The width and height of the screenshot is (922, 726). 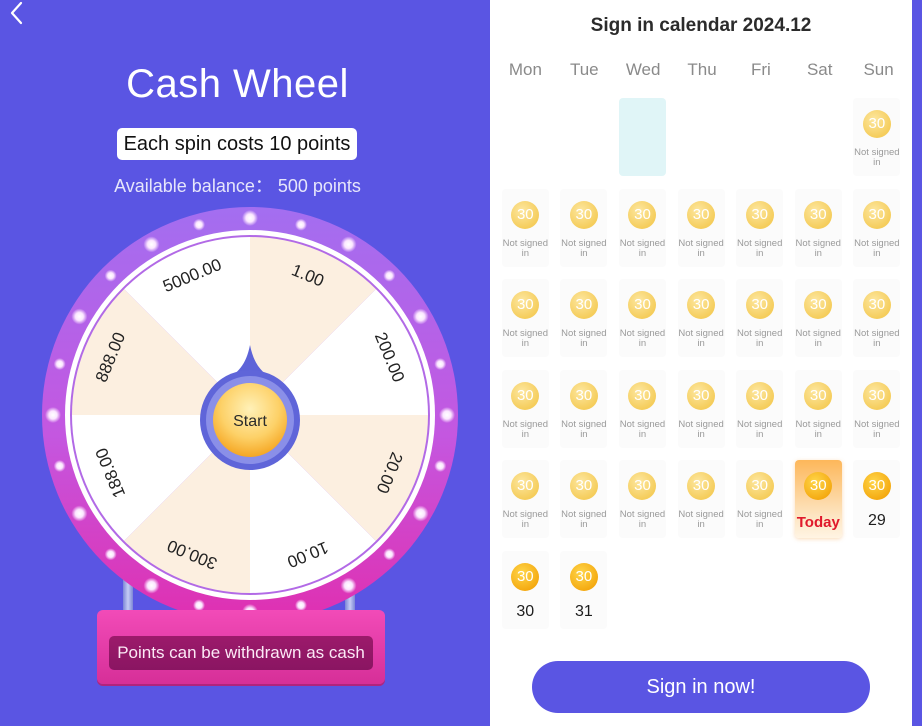 I want to click on calendar-day-cell: 30 31, so click(x=584, y=589).